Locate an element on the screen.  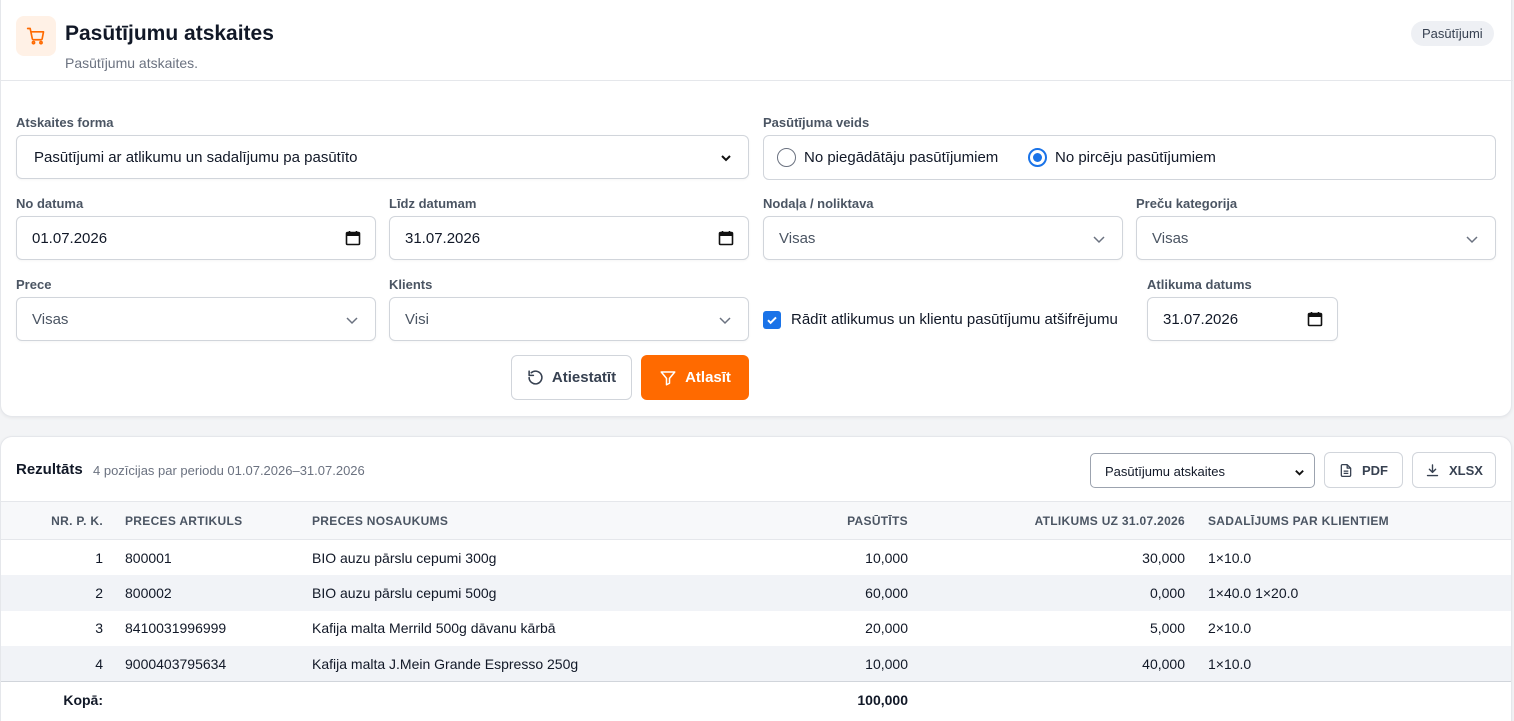
cell-ordered: 20,000 is located at coordinates (886, 628).